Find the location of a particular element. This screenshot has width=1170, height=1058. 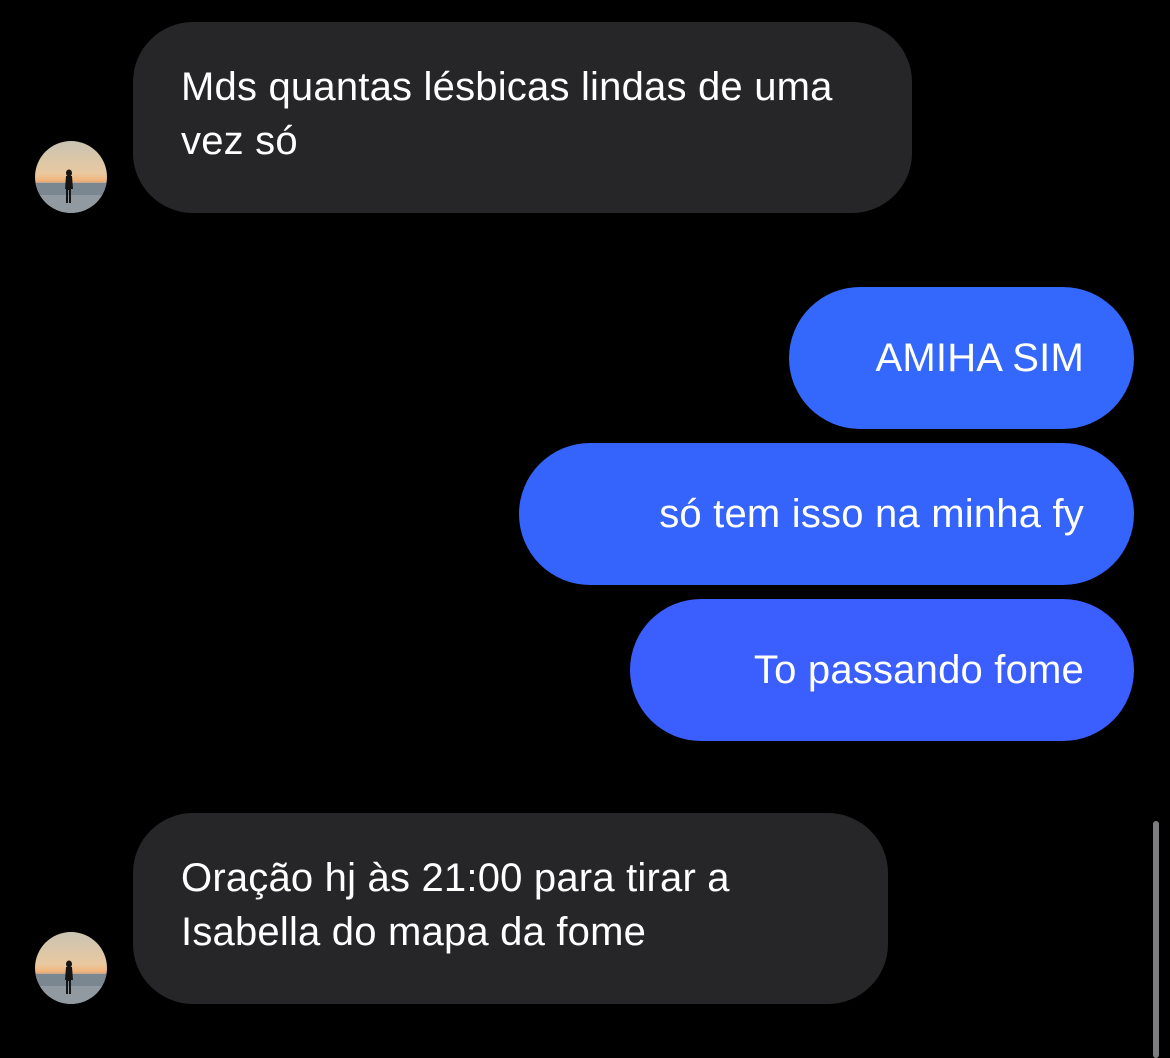

outgoing-message-bubble: AMIHA SIM is located at coordinates (961, 358).